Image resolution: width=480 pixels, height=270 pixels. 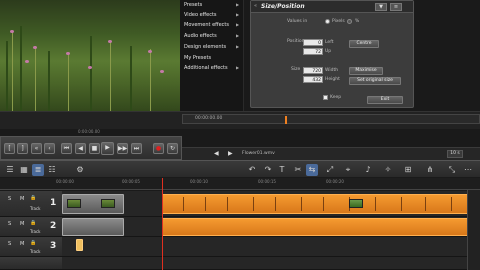 I want to click on expand-icon: «, so click(x=255, y=6).